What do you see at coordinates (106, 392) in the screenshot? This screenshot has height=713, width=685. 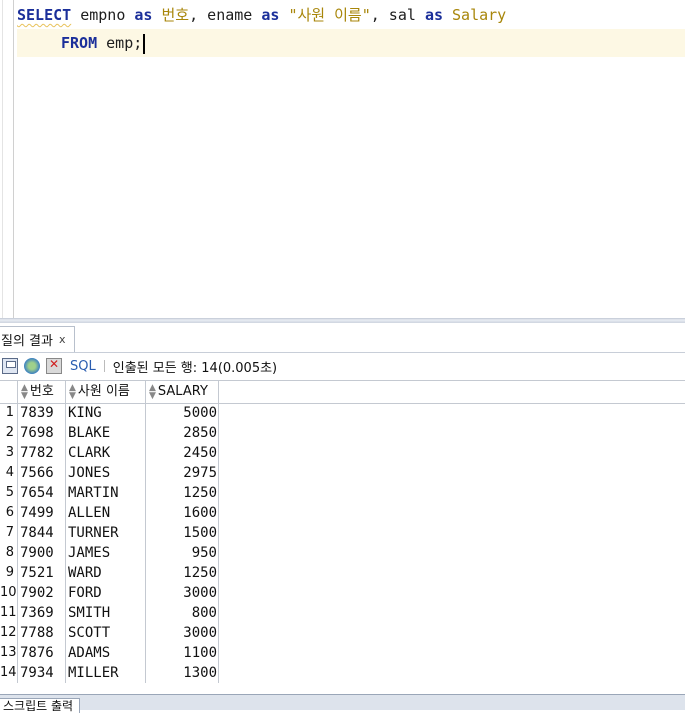 I see `header-col-ename: ▲ ▼ 사원 이름` at bounding box center [106, 392].